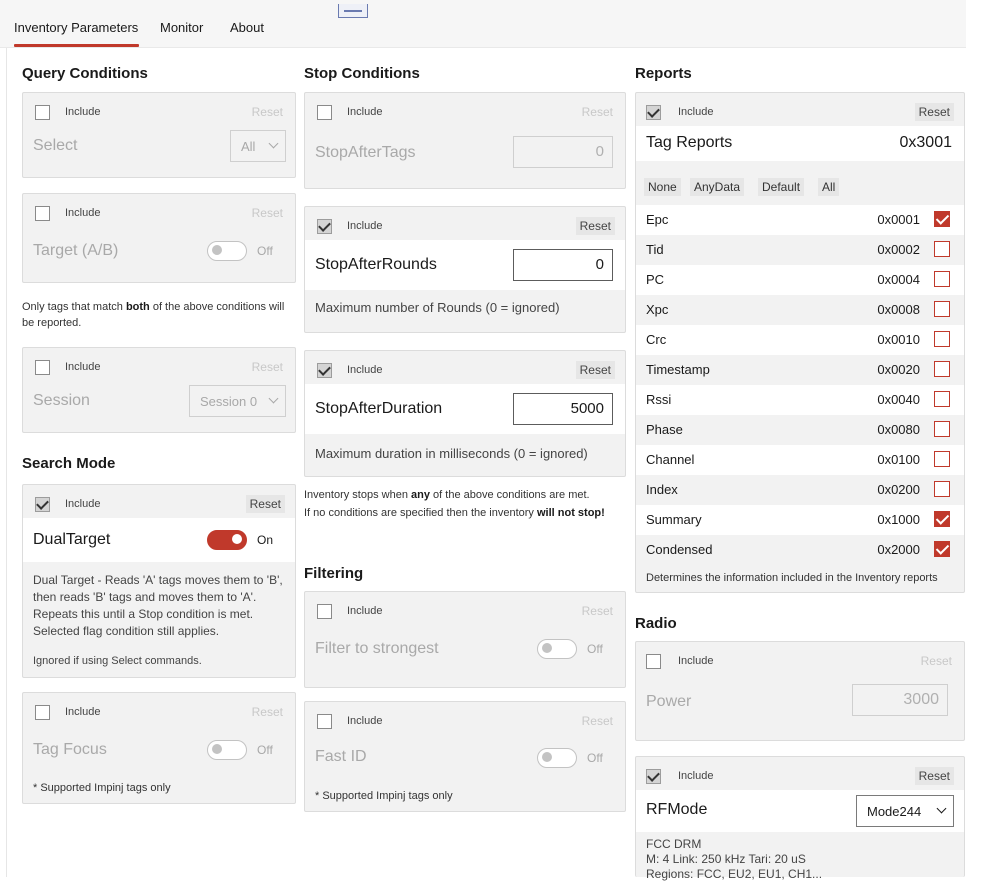 Image resolution: width=992 pixels, height=882 pixels. Describe the element at coordinates (258, 146) in the screenshot. I see `select-dropdown: All` at that location.